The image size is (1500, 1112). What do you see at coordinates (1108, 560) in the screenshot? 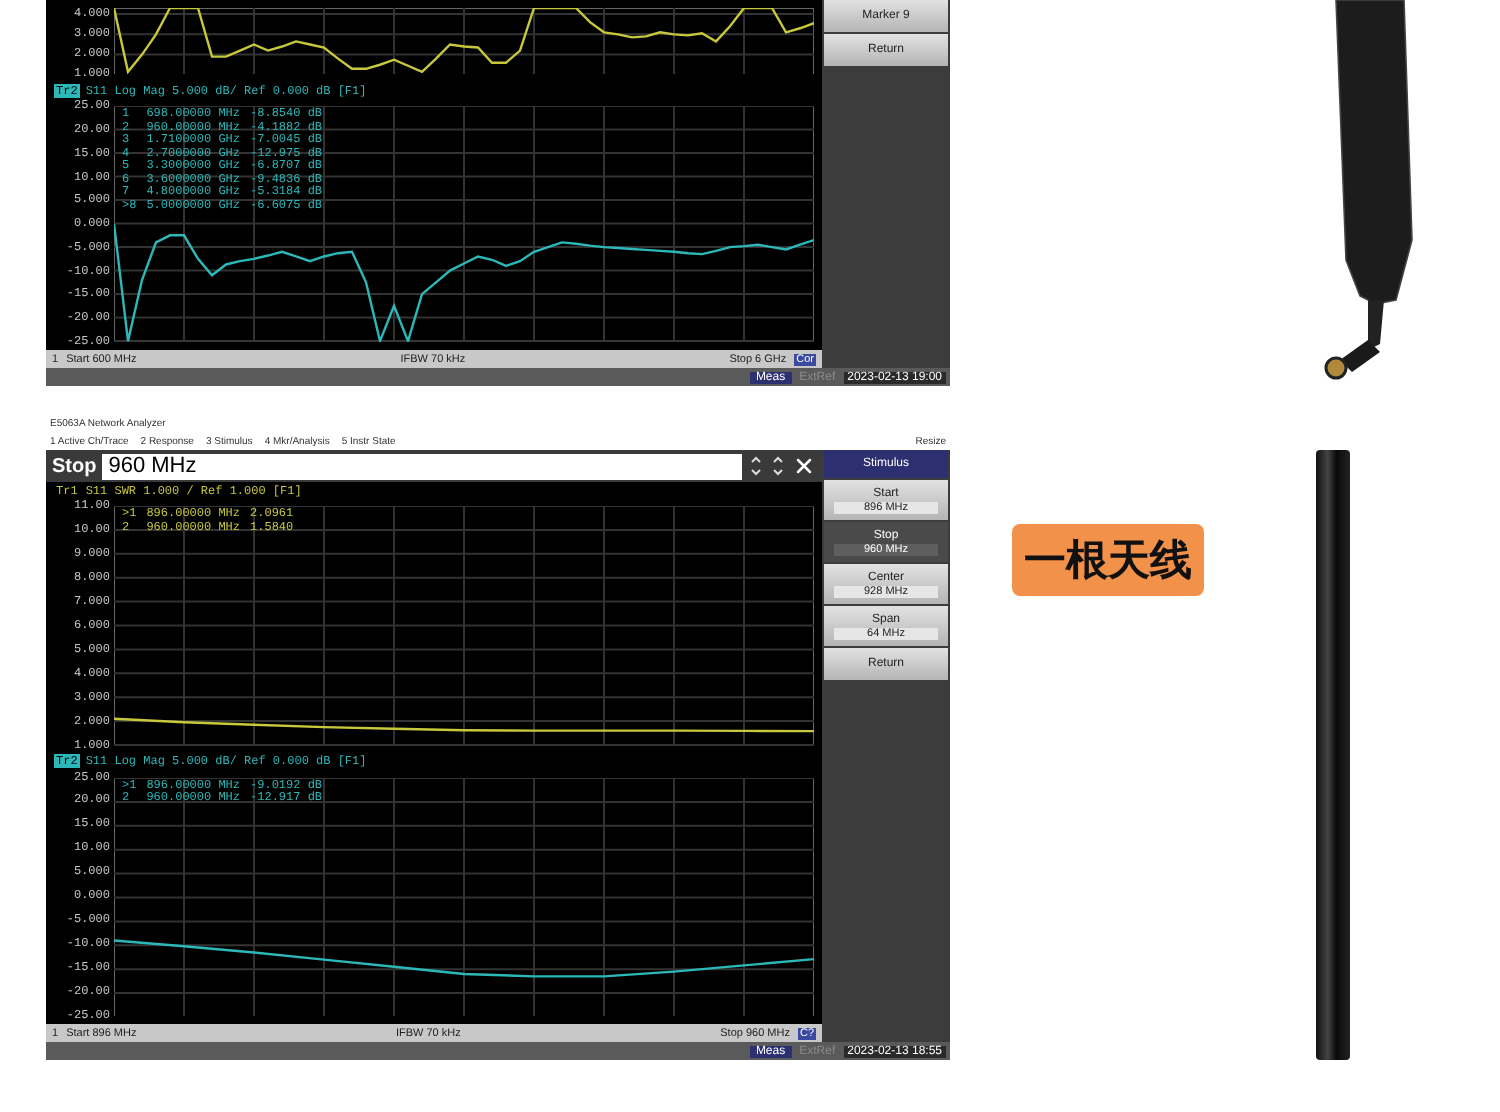
I see `caption-label: 一根天线` at bounding box center [1108, 560].